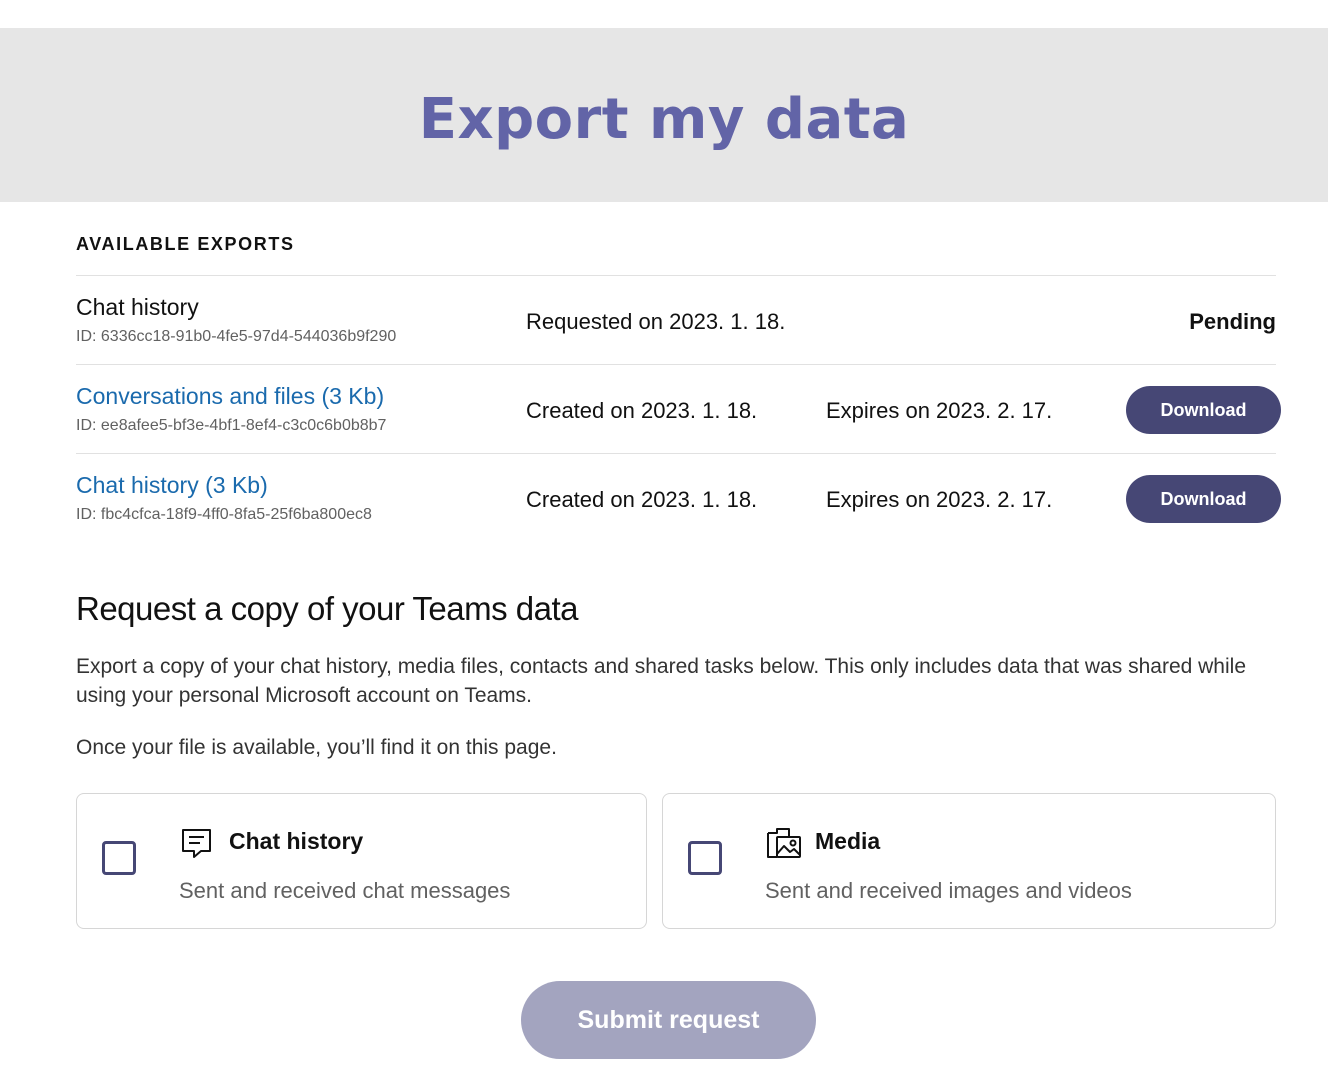 The image size is (1328, 1075). Describe the element at coordinates (230, 396) in the screenshot. I see `export-name-link: Conversations and files (3 Kb)` at that location.